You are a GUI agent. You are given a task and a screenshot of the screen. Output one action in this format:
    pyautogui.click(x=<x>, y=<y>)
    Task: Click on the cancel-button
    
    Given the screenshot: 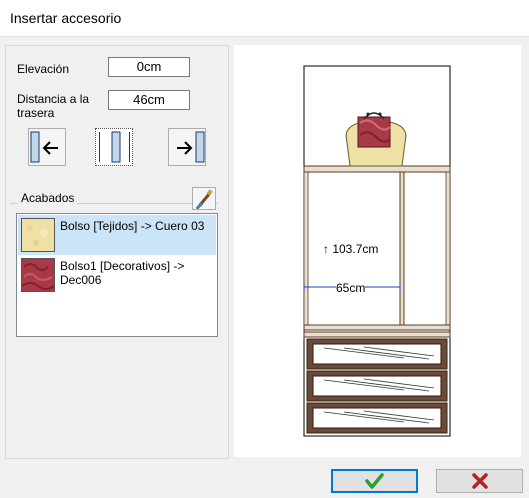 What is the action you would take?
    pyautogui.click(x=479, y=481)
    